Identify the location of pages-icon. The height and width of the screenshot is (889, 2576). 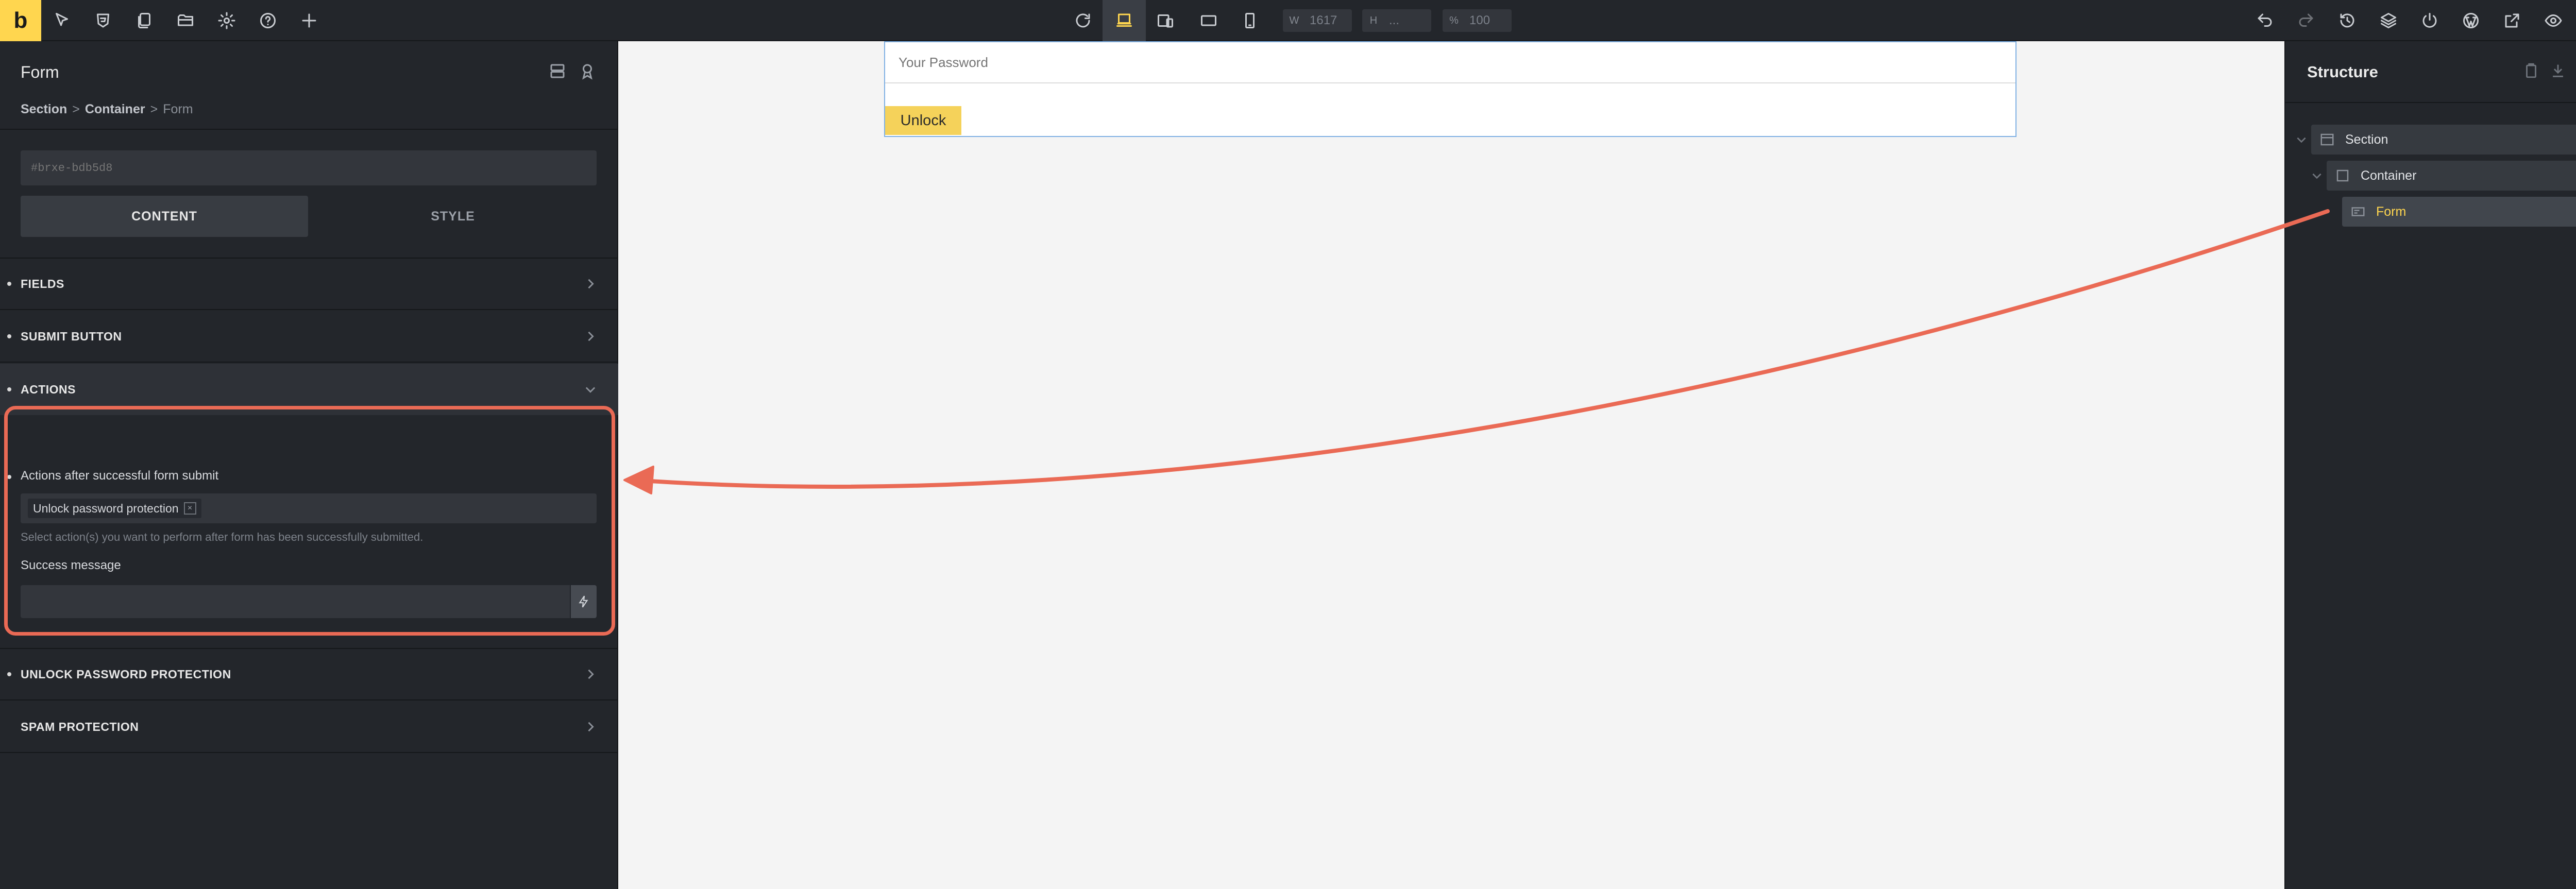
(144, 20).